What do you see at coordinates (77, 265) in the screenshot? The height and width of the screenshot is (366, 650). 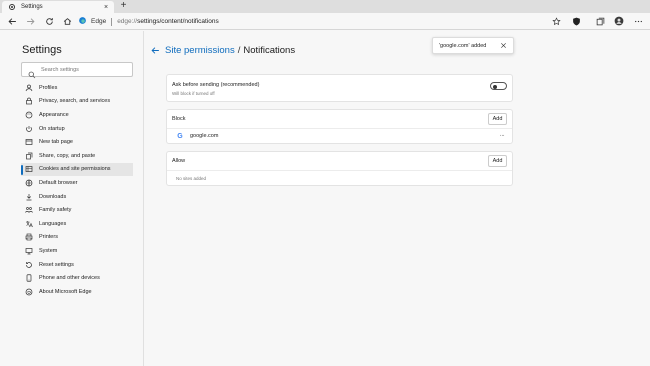 I see `sidebar-item-reset-settings: Reset settings` at bounding box center [77, 265].